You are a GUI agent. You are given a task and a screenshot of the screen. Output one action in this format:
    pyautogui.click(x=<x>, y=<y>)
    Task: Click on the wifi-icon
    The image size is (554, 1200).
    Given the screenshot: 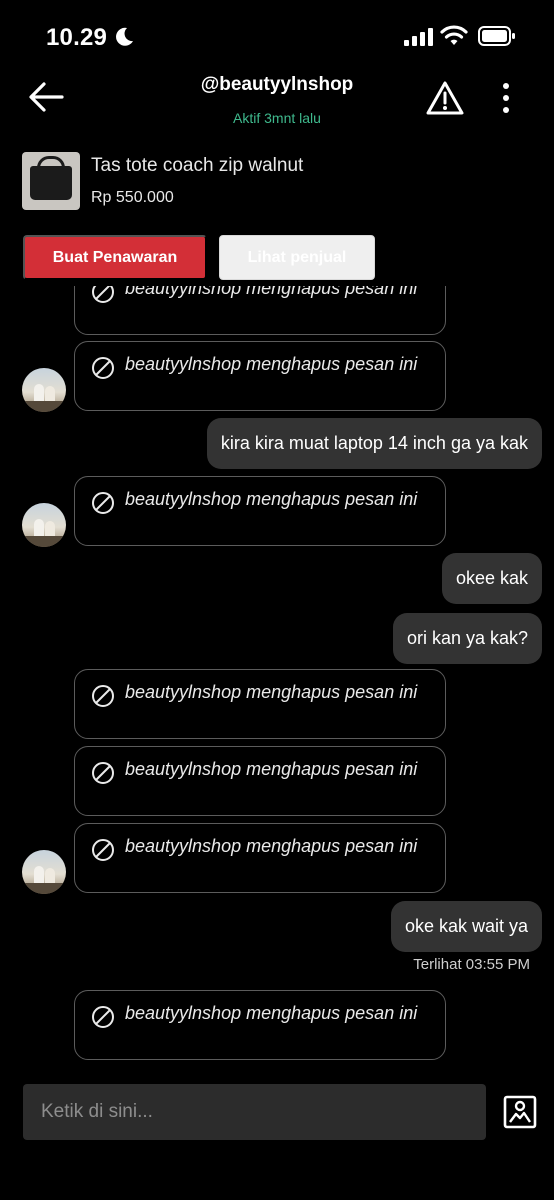 What is the action you would take?
    pyautogui.click(x=454, y=35)
    